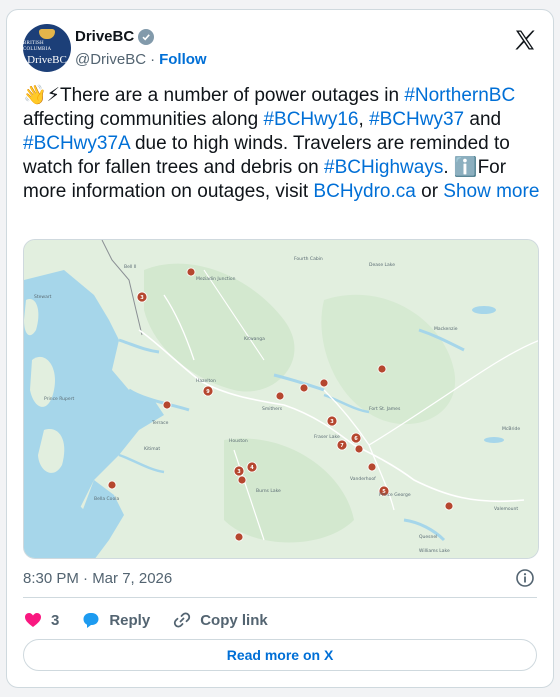 This screenshot has height=697, width=560. Describe the element at coordinates (206, 381) in the screenshot. I see `town-label: Hazelton` at that location.